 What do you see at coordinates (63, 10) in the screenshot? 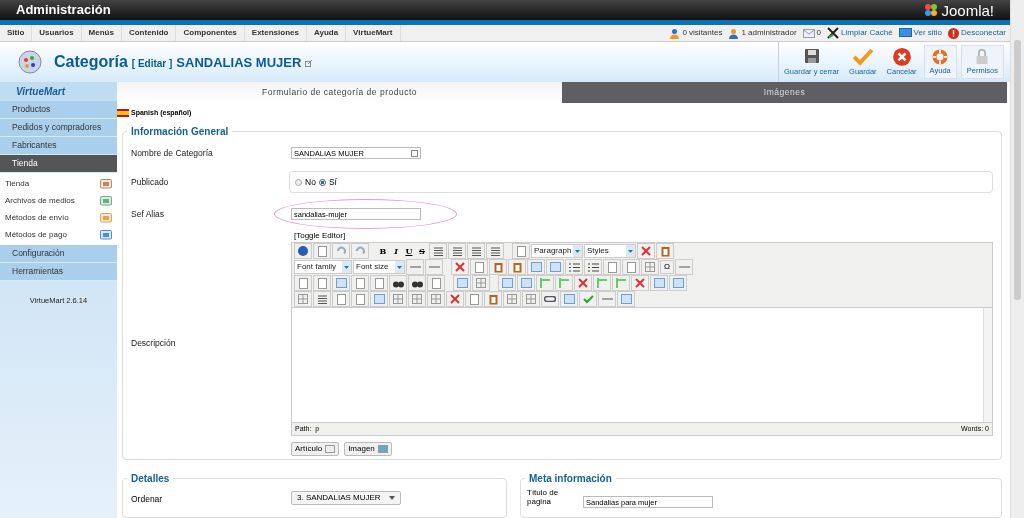
I see `admin-title: Administración` at bounding box center [63, 10].